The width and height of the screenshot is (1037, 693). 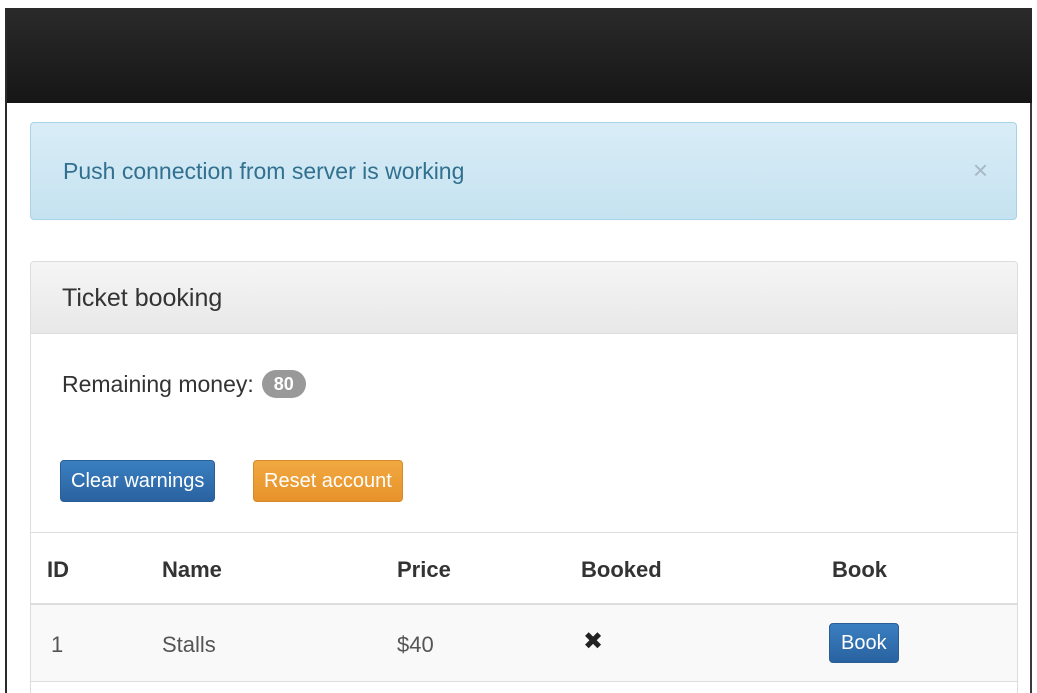 What do you see at coordinates (864, 643) in the screenshot?
I see `book-button: Book` at bounding box center [864, 643].